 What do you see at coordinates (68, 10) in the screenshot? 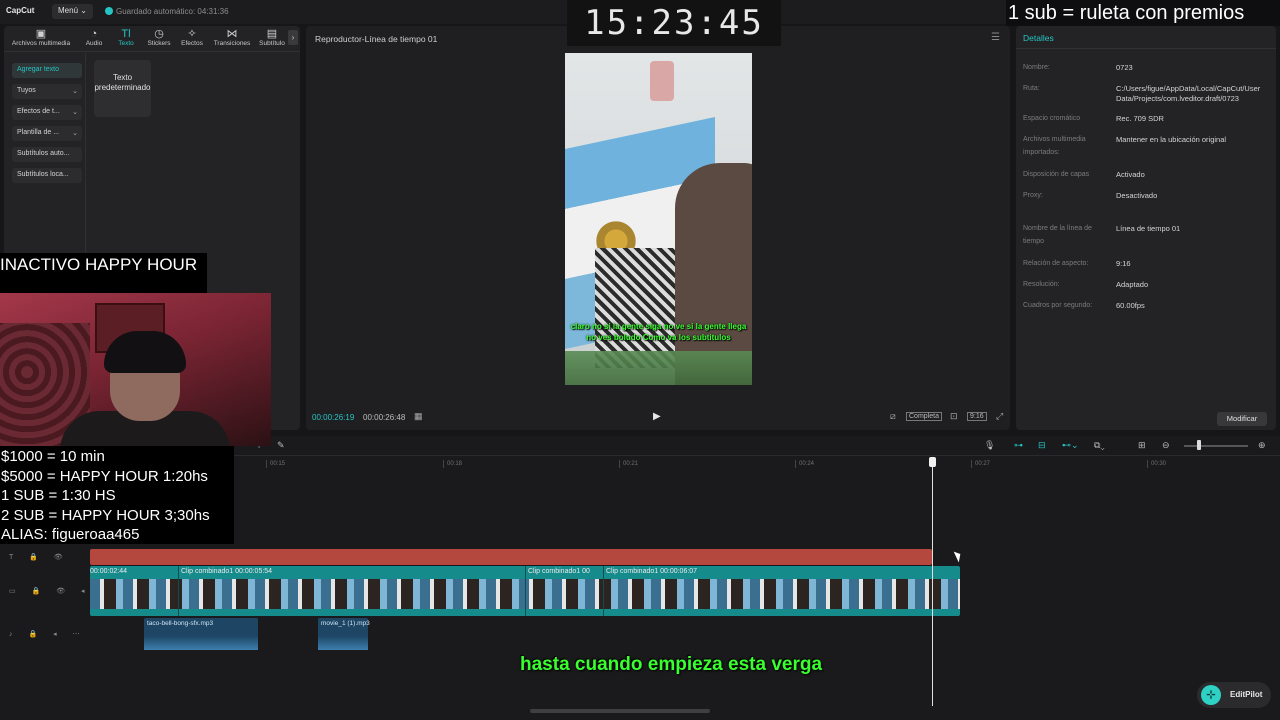
I see `menu-label: Menú` at bounding box center [68, 10].